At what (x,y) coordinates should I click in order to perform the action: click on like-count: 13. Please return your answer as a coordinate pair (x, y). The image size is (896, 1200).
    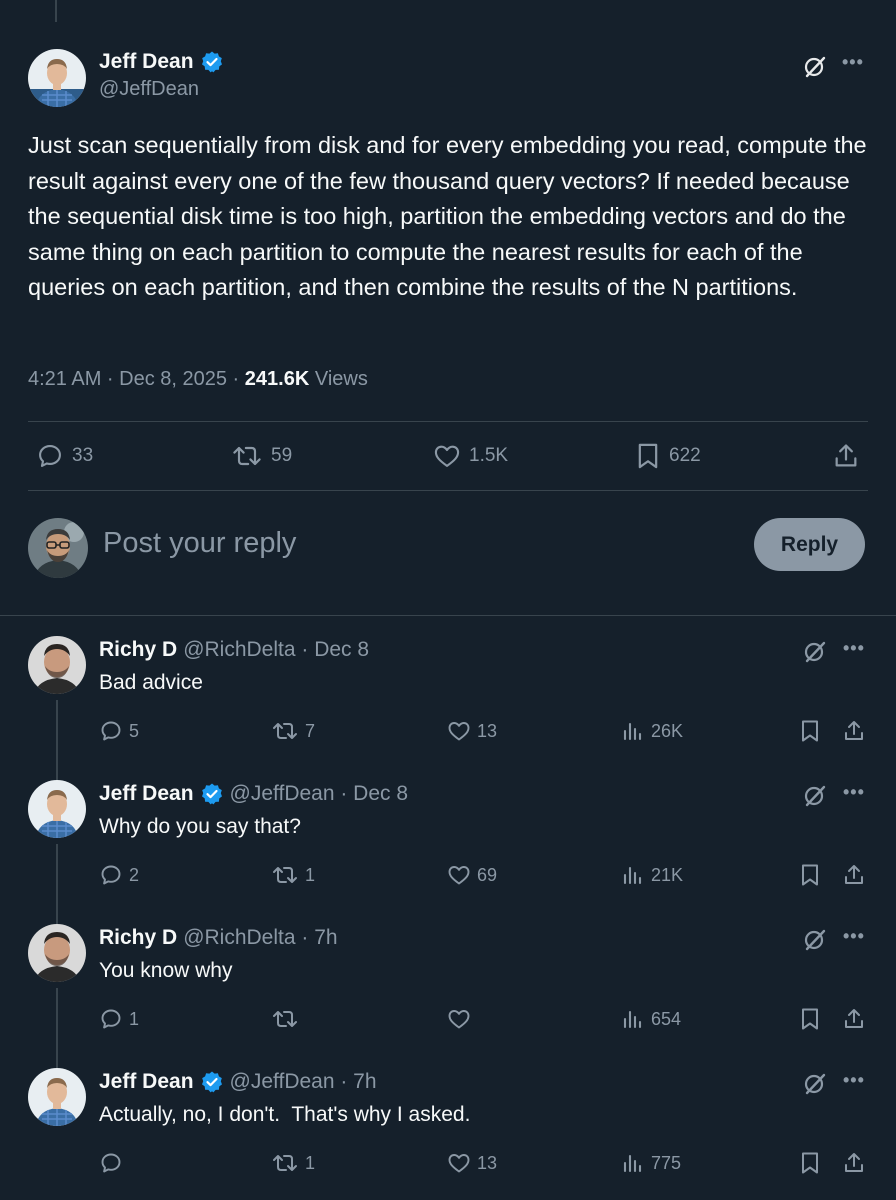
    Looking at the image, I should click on (487, 730).